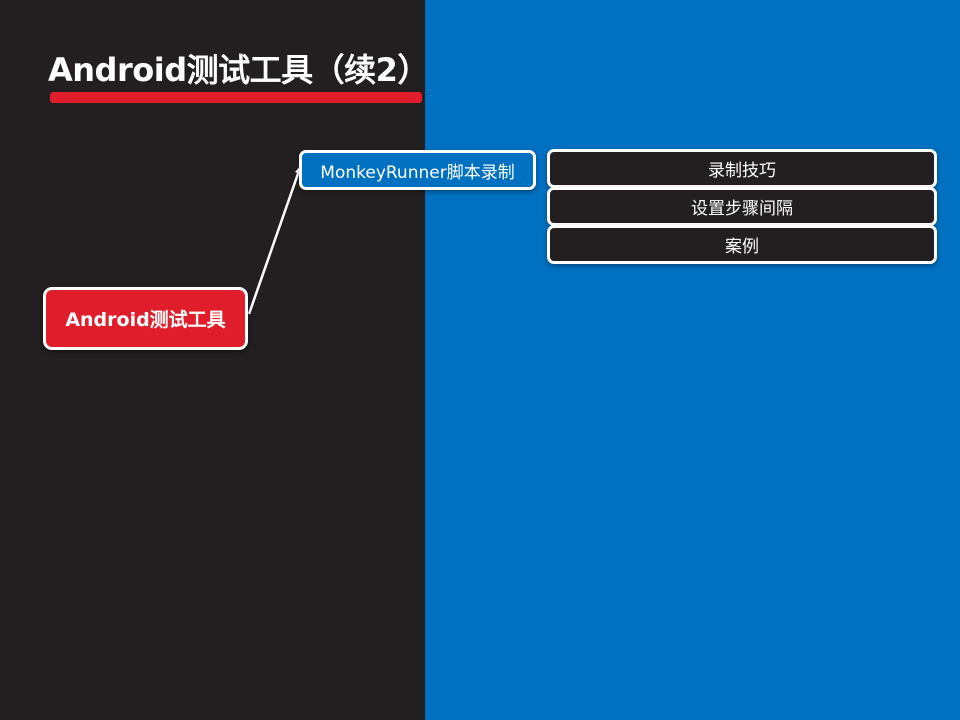 This screenshot has height=720, width=960. What do you see at coordinates (236, 97) in the screenshot?
I see `title-underline-bar` at bounding box center [236, 97].